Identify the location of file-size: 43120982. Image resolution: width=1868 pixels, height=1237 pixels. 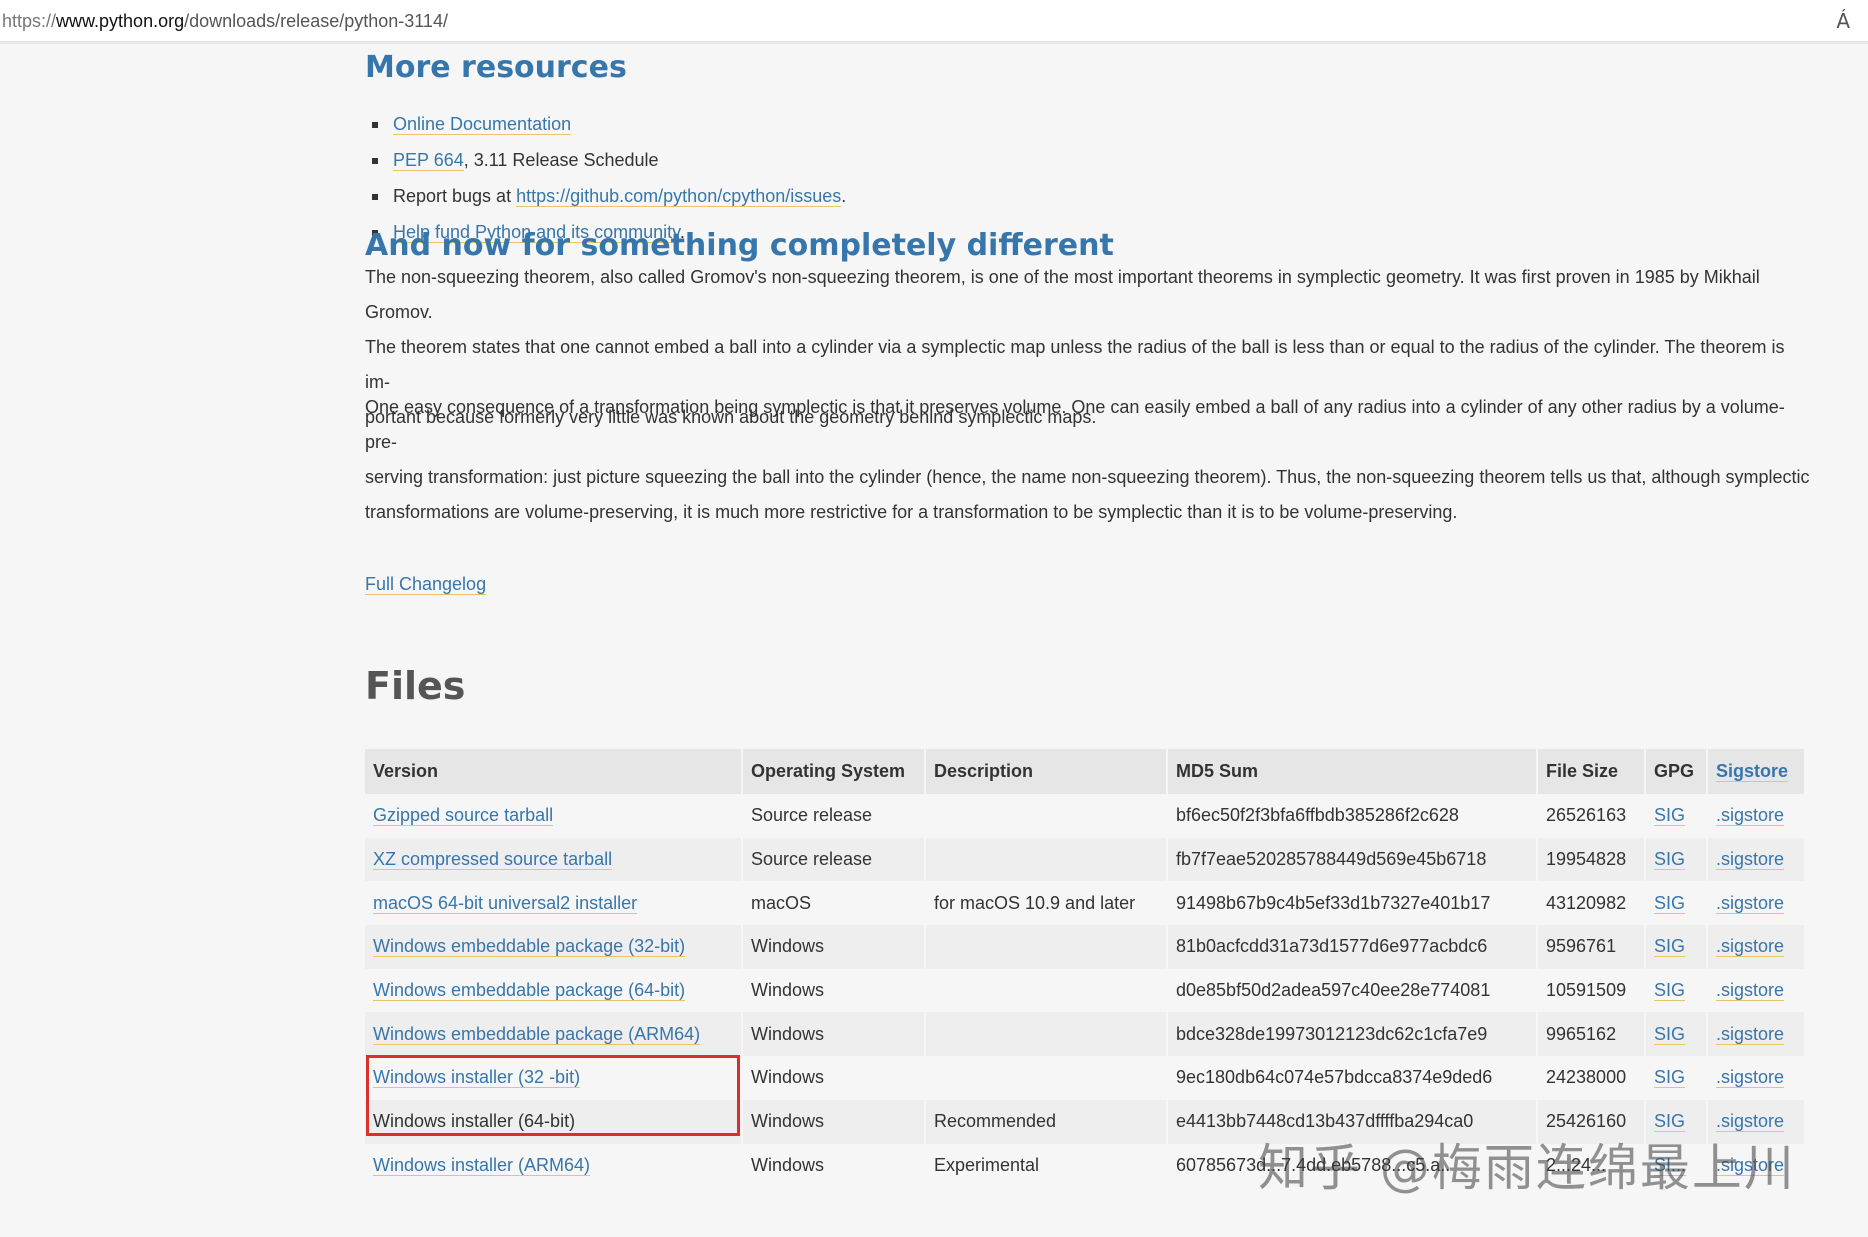
(1591, 903).